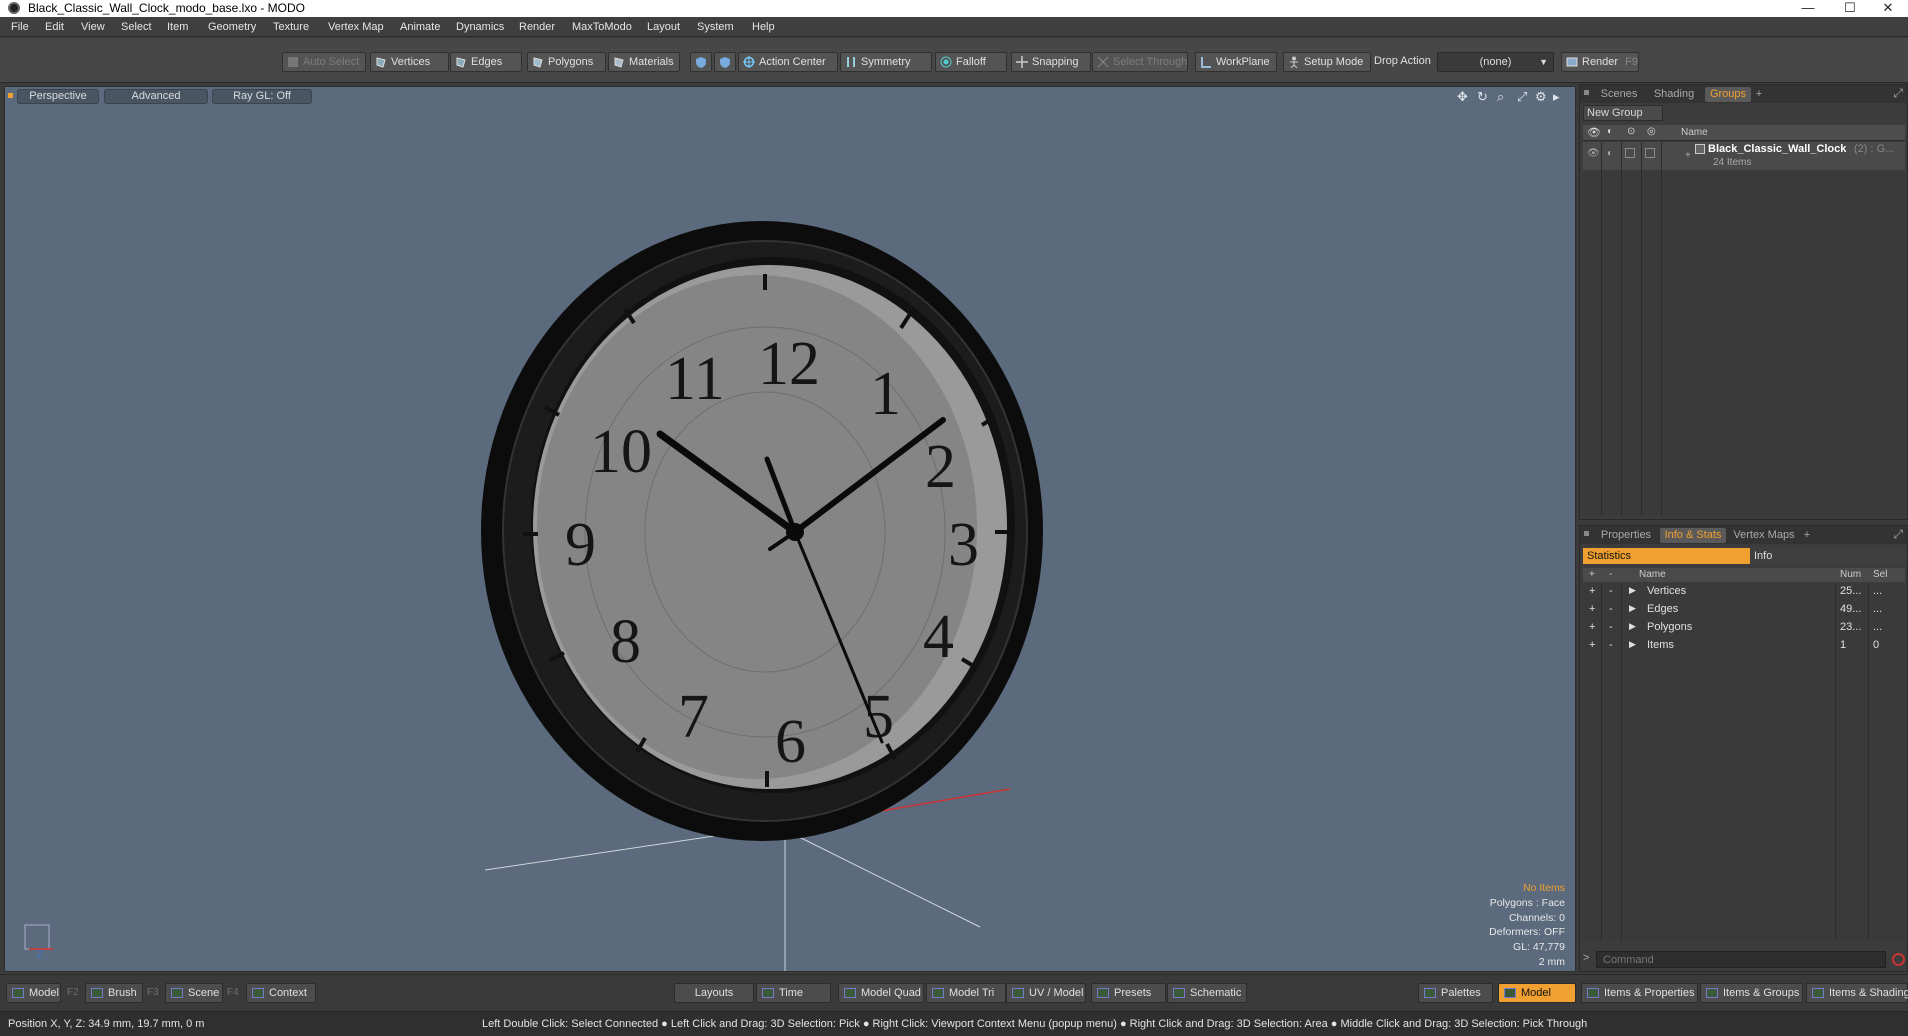  I want to click on layouts-button: Layouts, so click(714, 993).